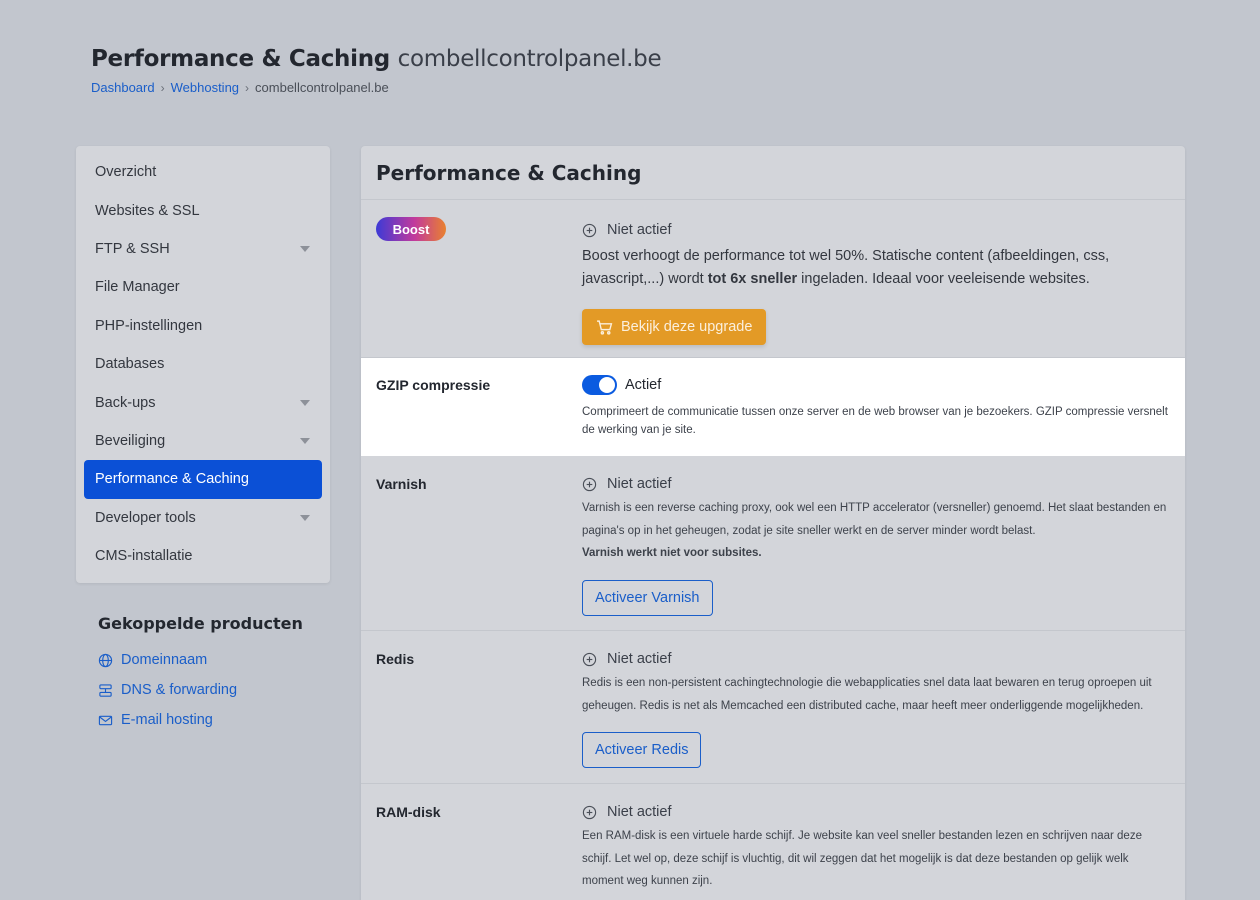  Describe the element at coordinates (639, 230) in the screenshot. I see `boost-status-text: Niet actief` at that location.